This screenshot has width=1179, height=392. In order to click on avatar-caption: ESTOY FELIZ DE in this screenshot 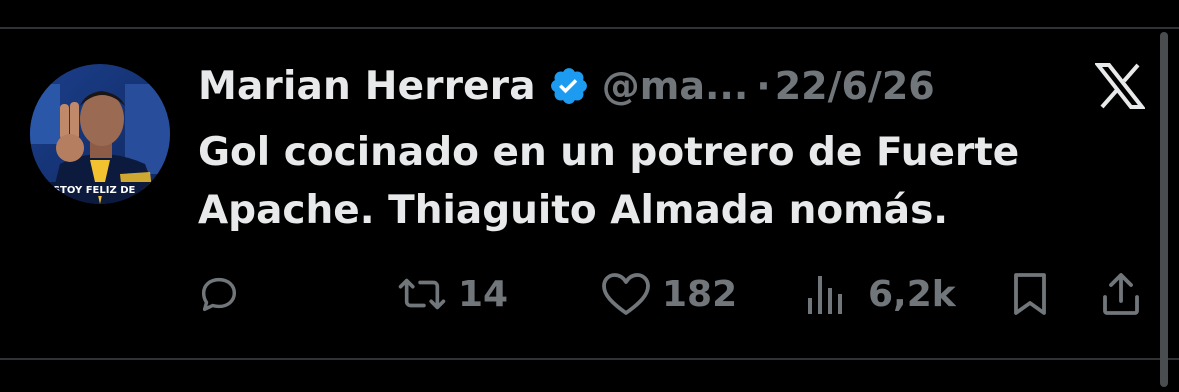, I will do `click(91, 190)`.